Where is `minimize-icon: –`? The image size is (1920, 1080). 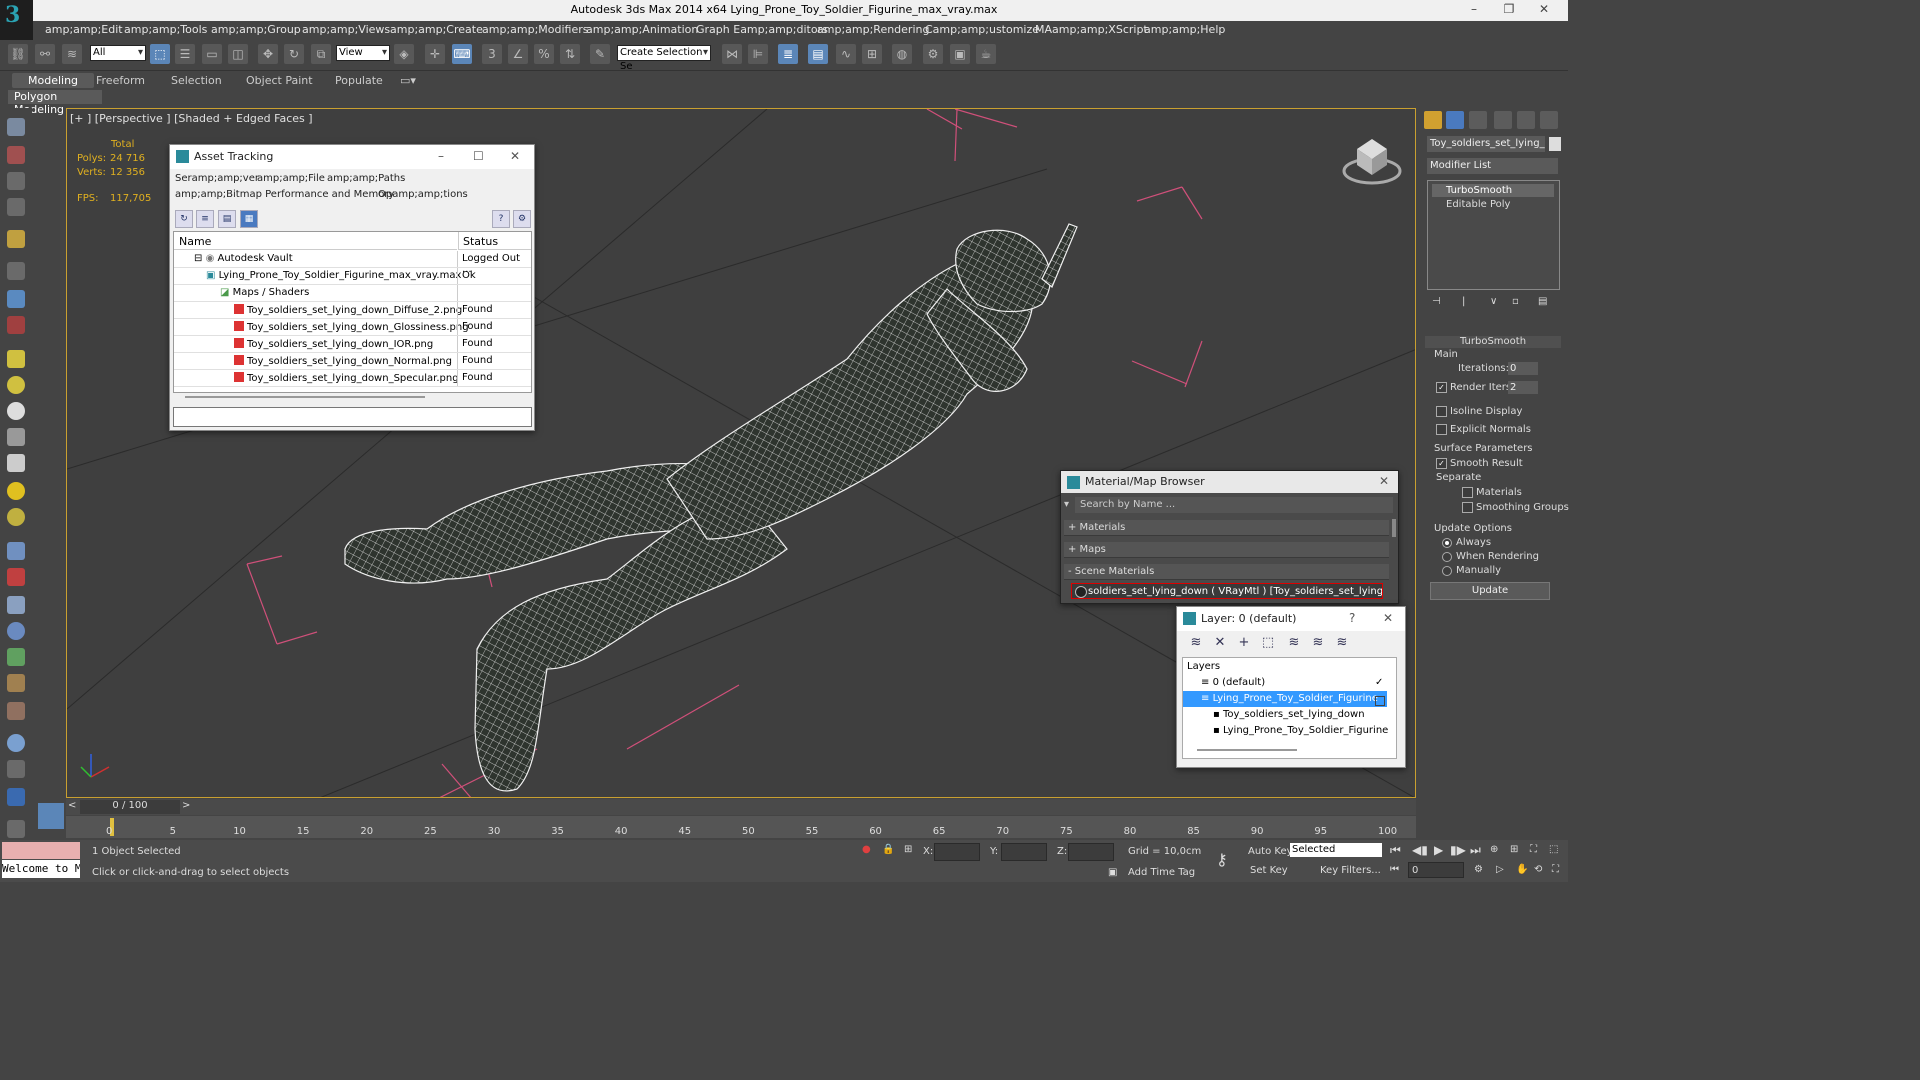 minimize-icon: – is located at coordinates (441, 156).